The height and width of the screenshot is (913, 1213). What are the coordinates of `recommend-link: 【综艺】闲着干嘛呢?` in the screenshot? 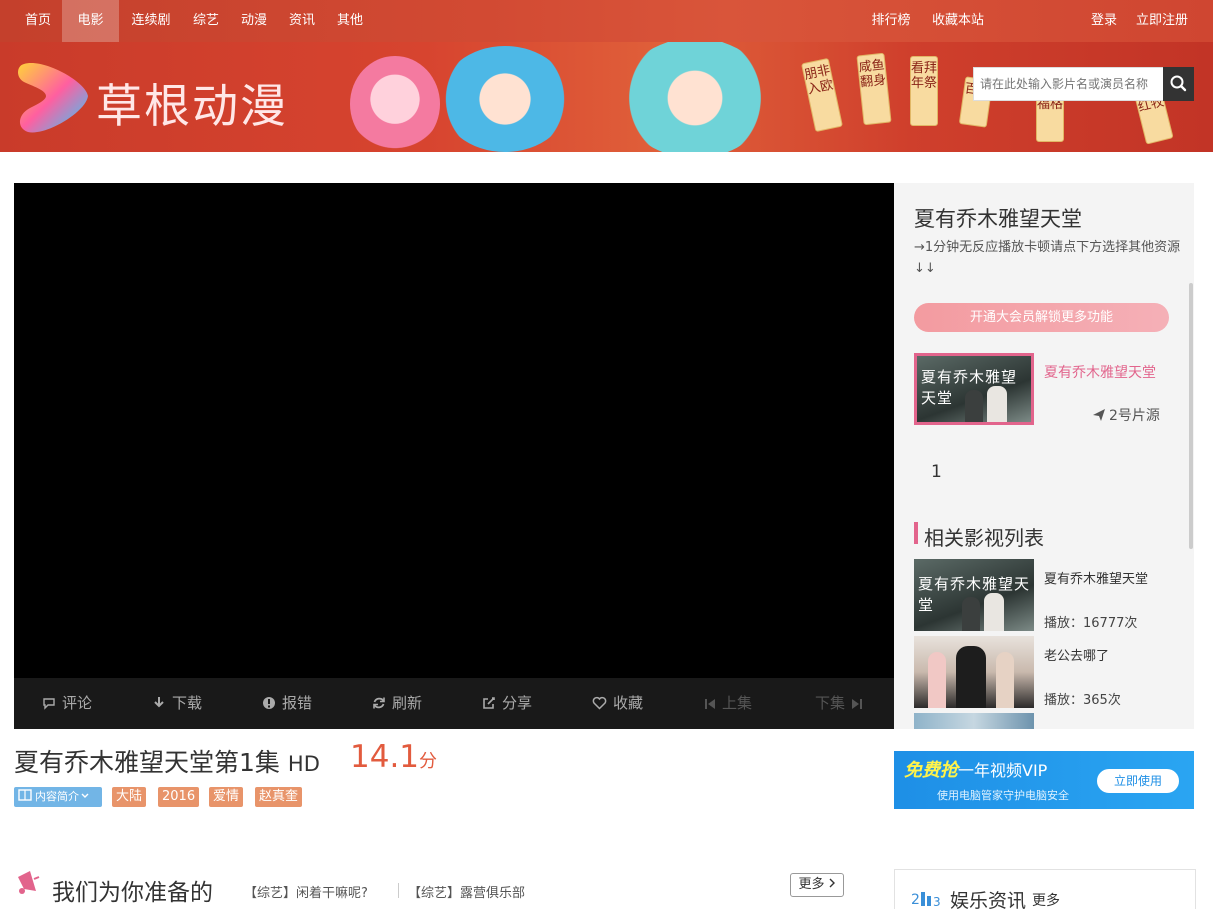 It's located at (306, 891).